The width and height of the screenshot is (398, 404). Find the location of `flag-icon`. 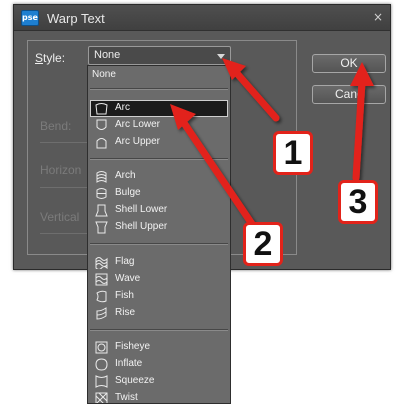

flag-icon is located at coordinates (101, 263).